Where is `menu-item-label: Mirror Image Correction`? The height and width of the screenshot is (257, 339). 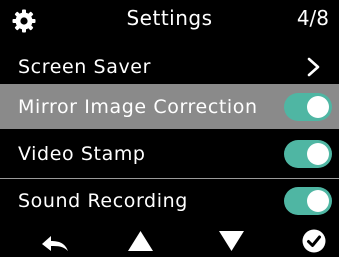 menu-item-label: Mirror Image Correction is located at coordinates (138, 106).